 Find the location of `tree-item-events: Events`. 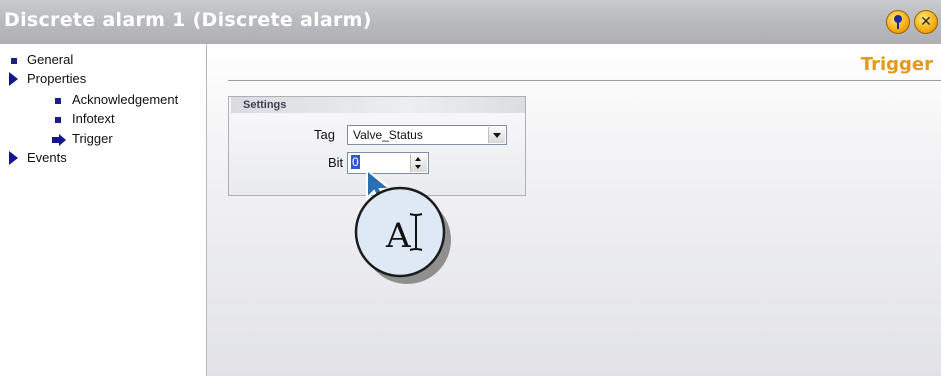

tree-item-events: Events is located at coordinates (47, 157).